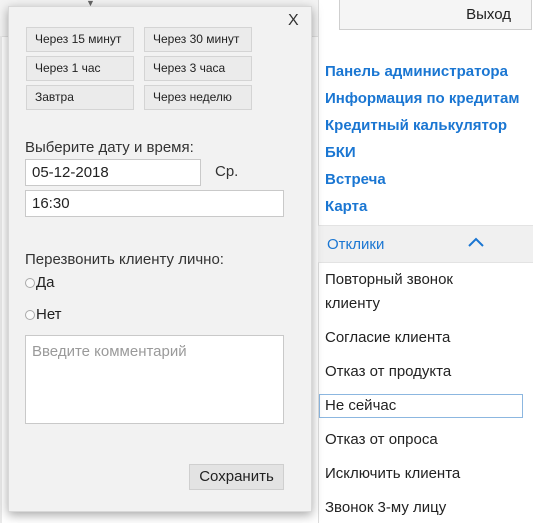 The image size is (533, 523). What do you see at coordinates (154, 379) in the screenshot?
I see `comment-textarea: Введите комментарий` at bounding box center [154, 379].